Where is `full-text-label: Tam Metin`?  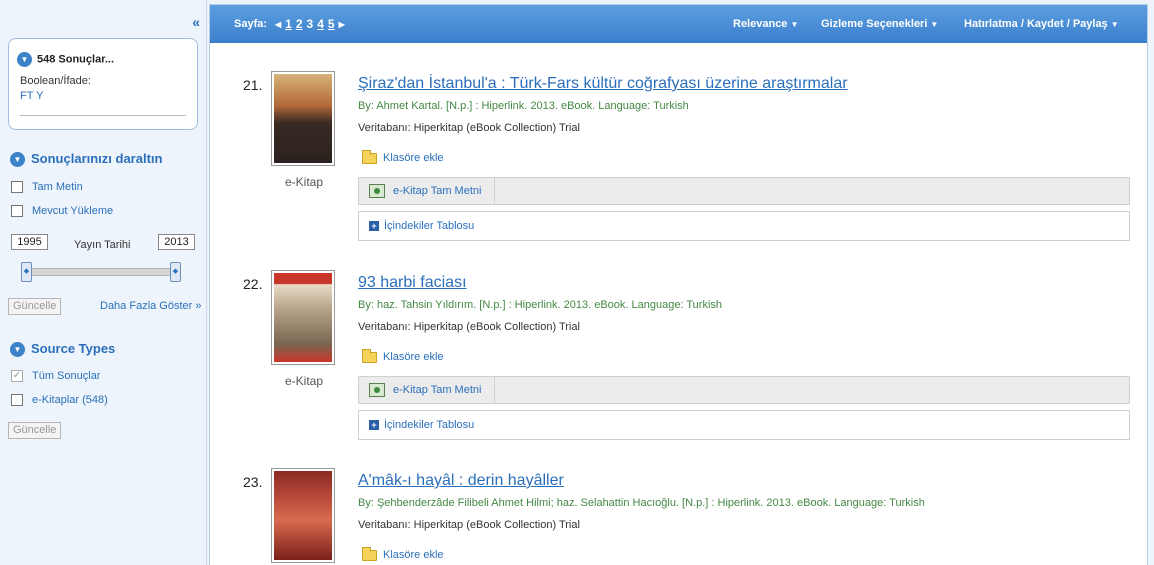 full-text-label: Tam Metin is located at coordinates (57, 187).